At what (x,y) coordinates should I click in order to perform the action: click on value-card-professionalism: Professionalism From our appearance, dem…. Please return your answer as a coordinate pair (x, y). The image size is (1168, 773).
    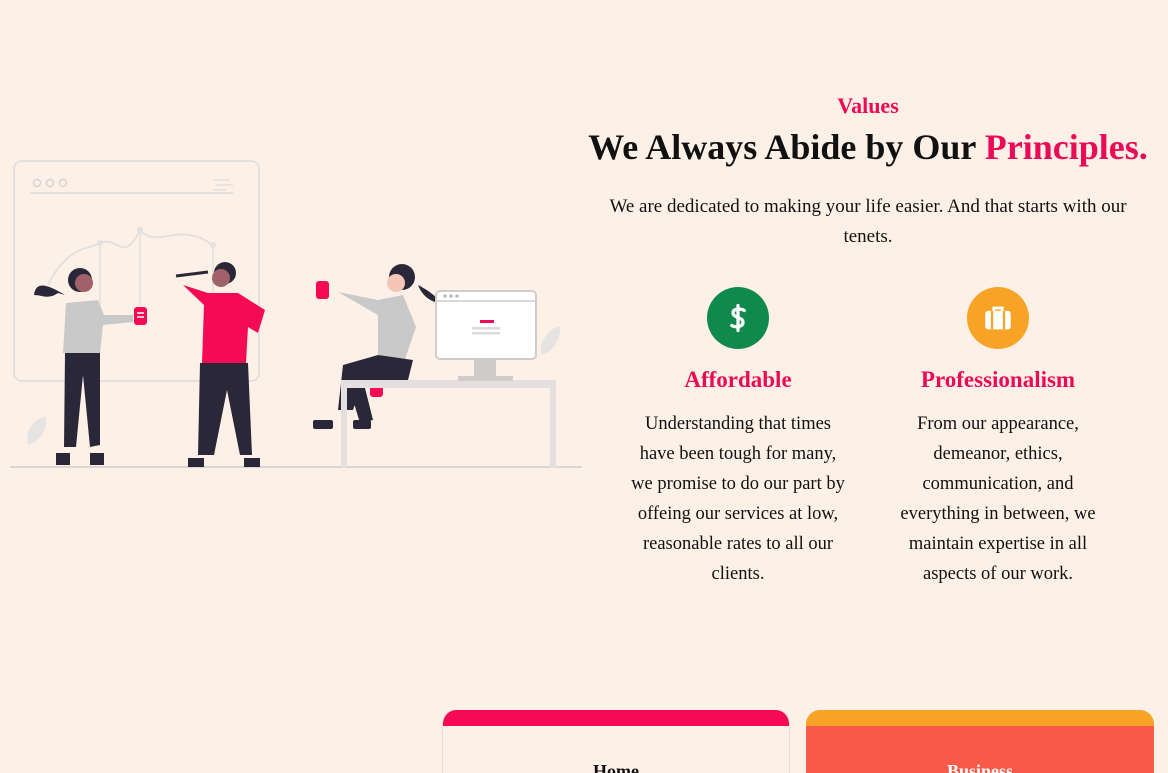
    Looking at the image, I should click on (998, 438).